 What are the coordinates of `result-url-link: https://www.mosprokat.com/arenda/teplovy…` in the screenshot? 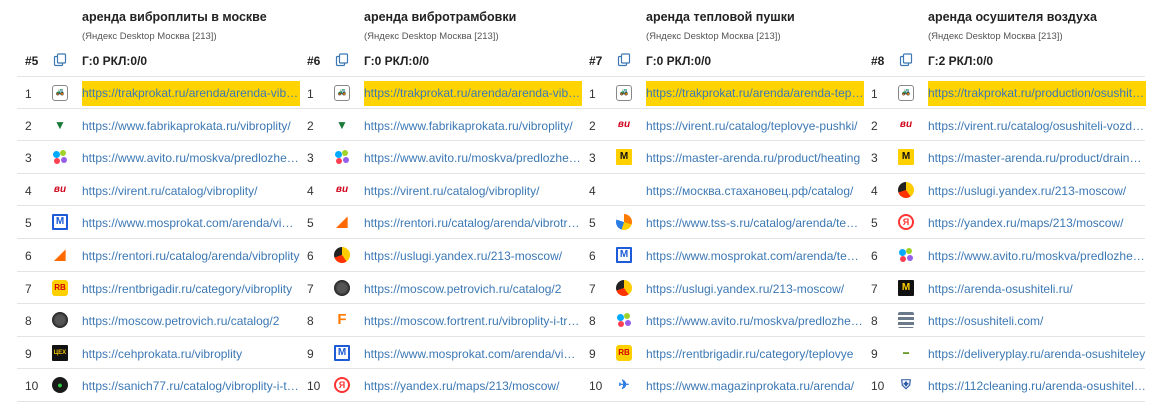 It's located at (755, 256).